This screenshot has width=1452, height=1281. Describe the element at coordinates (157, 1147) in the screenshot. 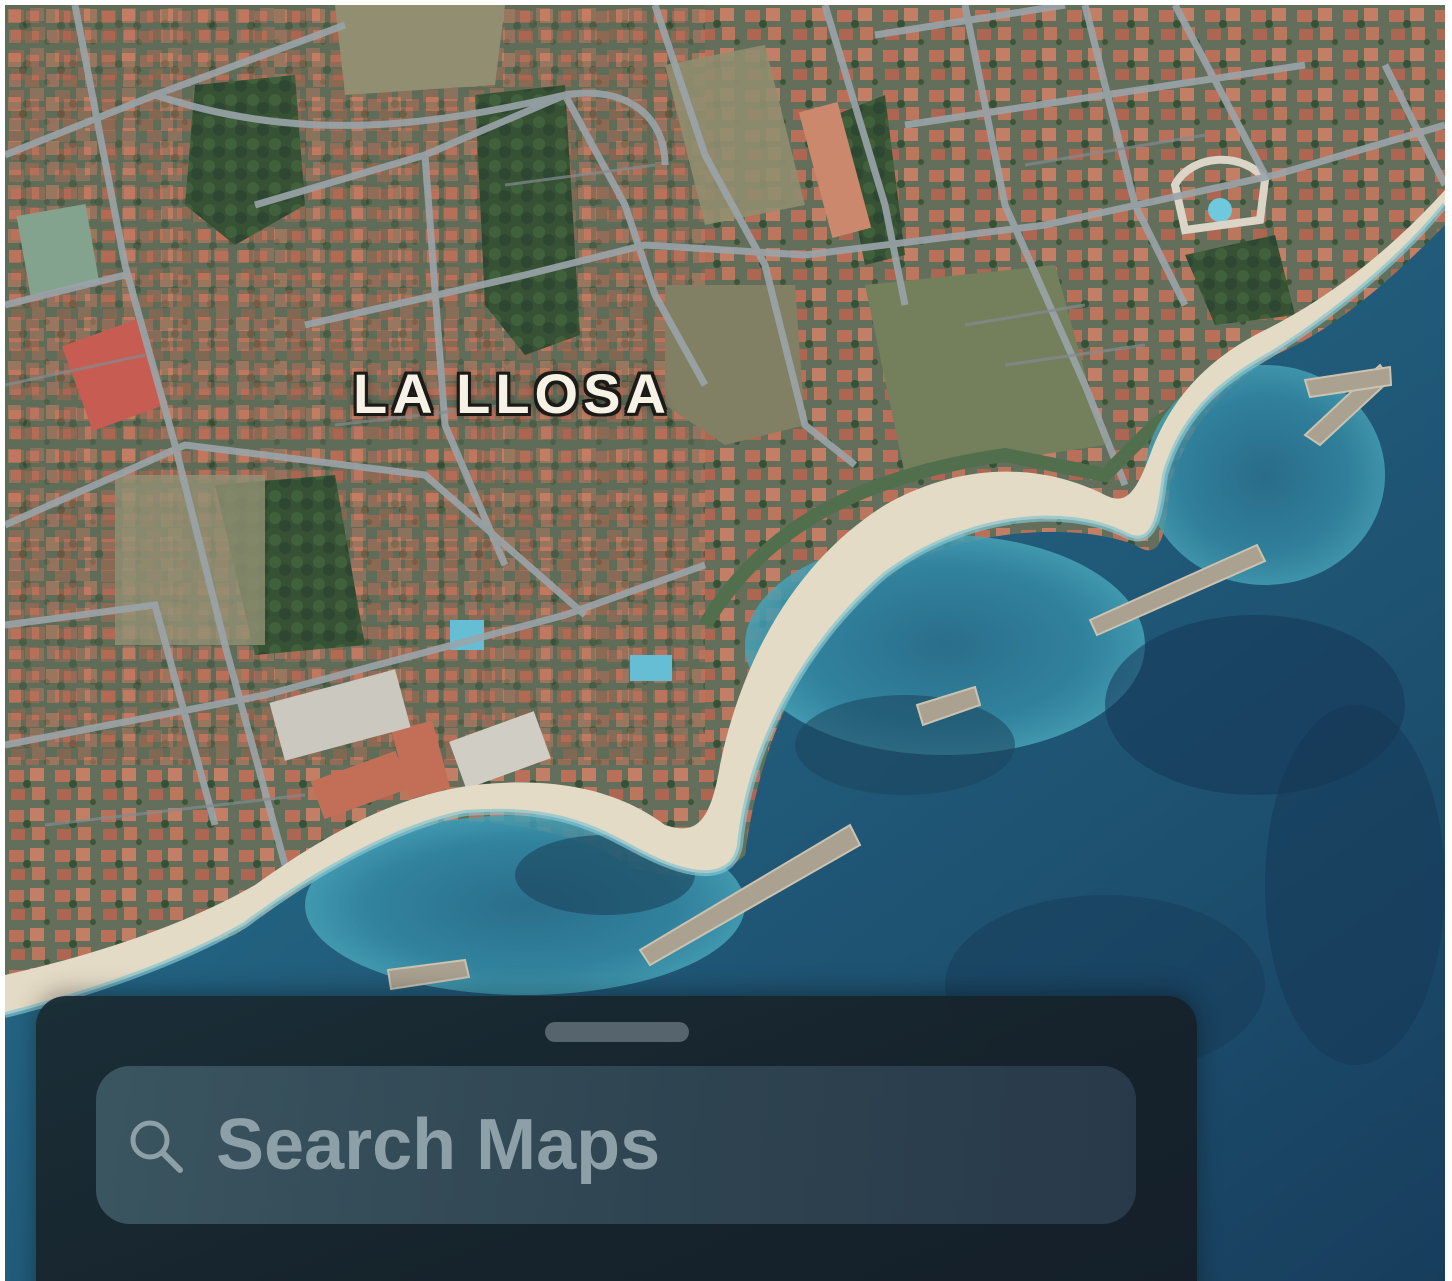

I see `search-icon` at that location.